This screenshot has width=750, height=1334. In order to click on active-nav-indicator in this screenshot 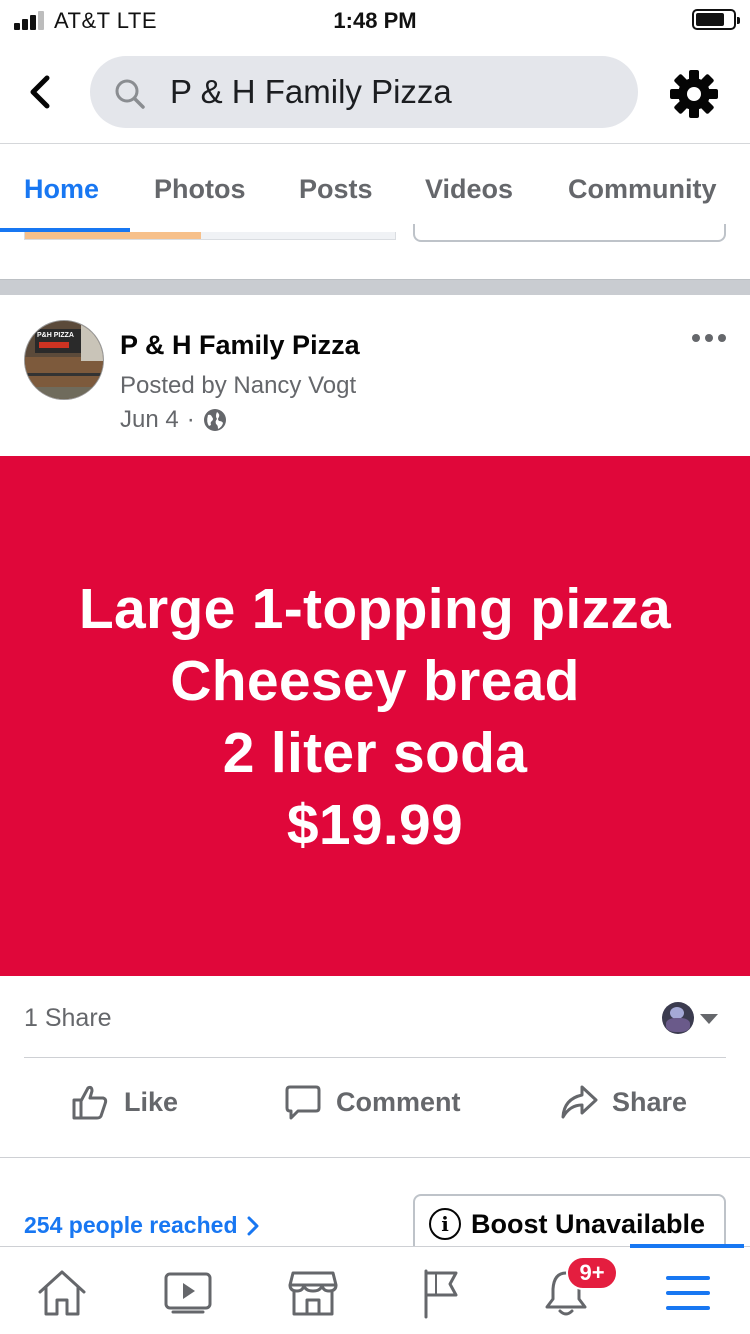, I will do `click(687, 1246)`.